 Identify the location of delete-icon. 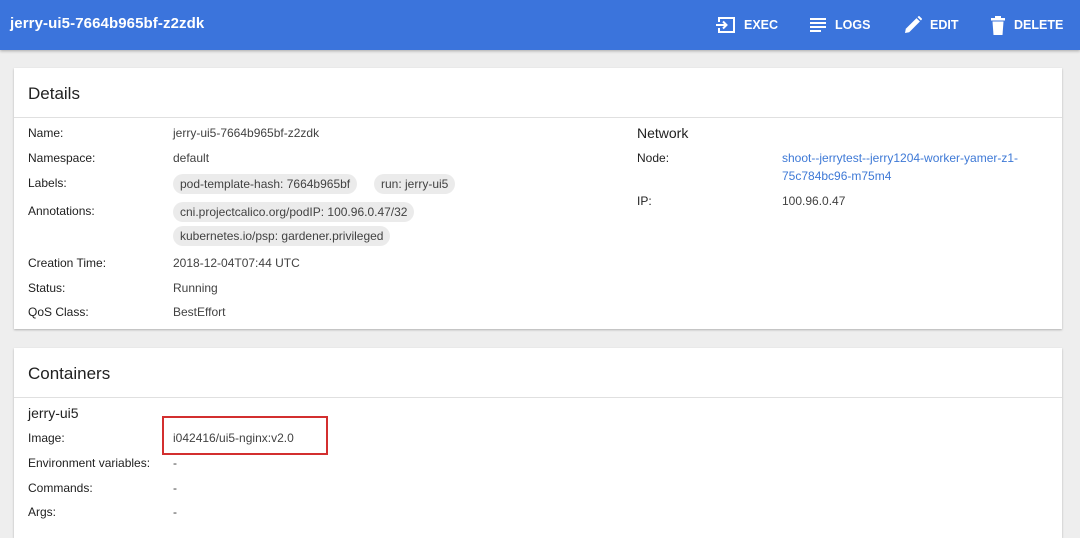
(998, 25).